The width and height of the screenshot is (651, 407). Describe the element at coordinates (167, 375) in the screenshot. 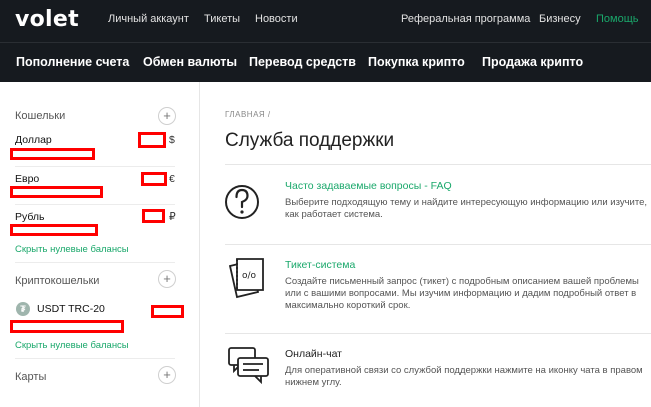

I see `add-card-button: +` at that location.